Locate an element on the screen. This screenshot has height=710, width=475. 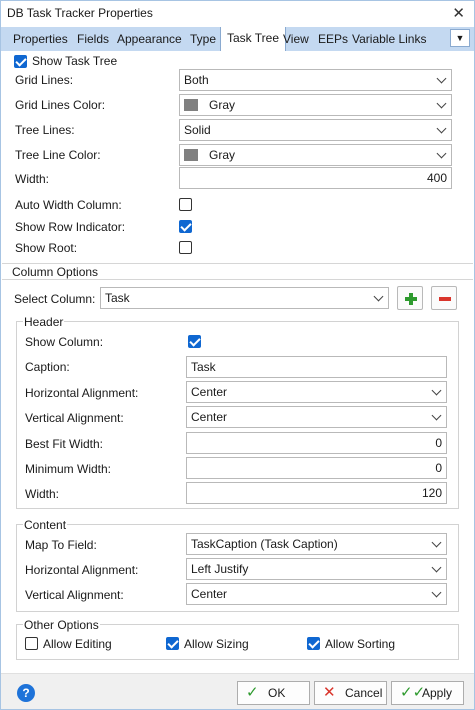
show-task-tree-checkbox is located at coordinates (20, 61).